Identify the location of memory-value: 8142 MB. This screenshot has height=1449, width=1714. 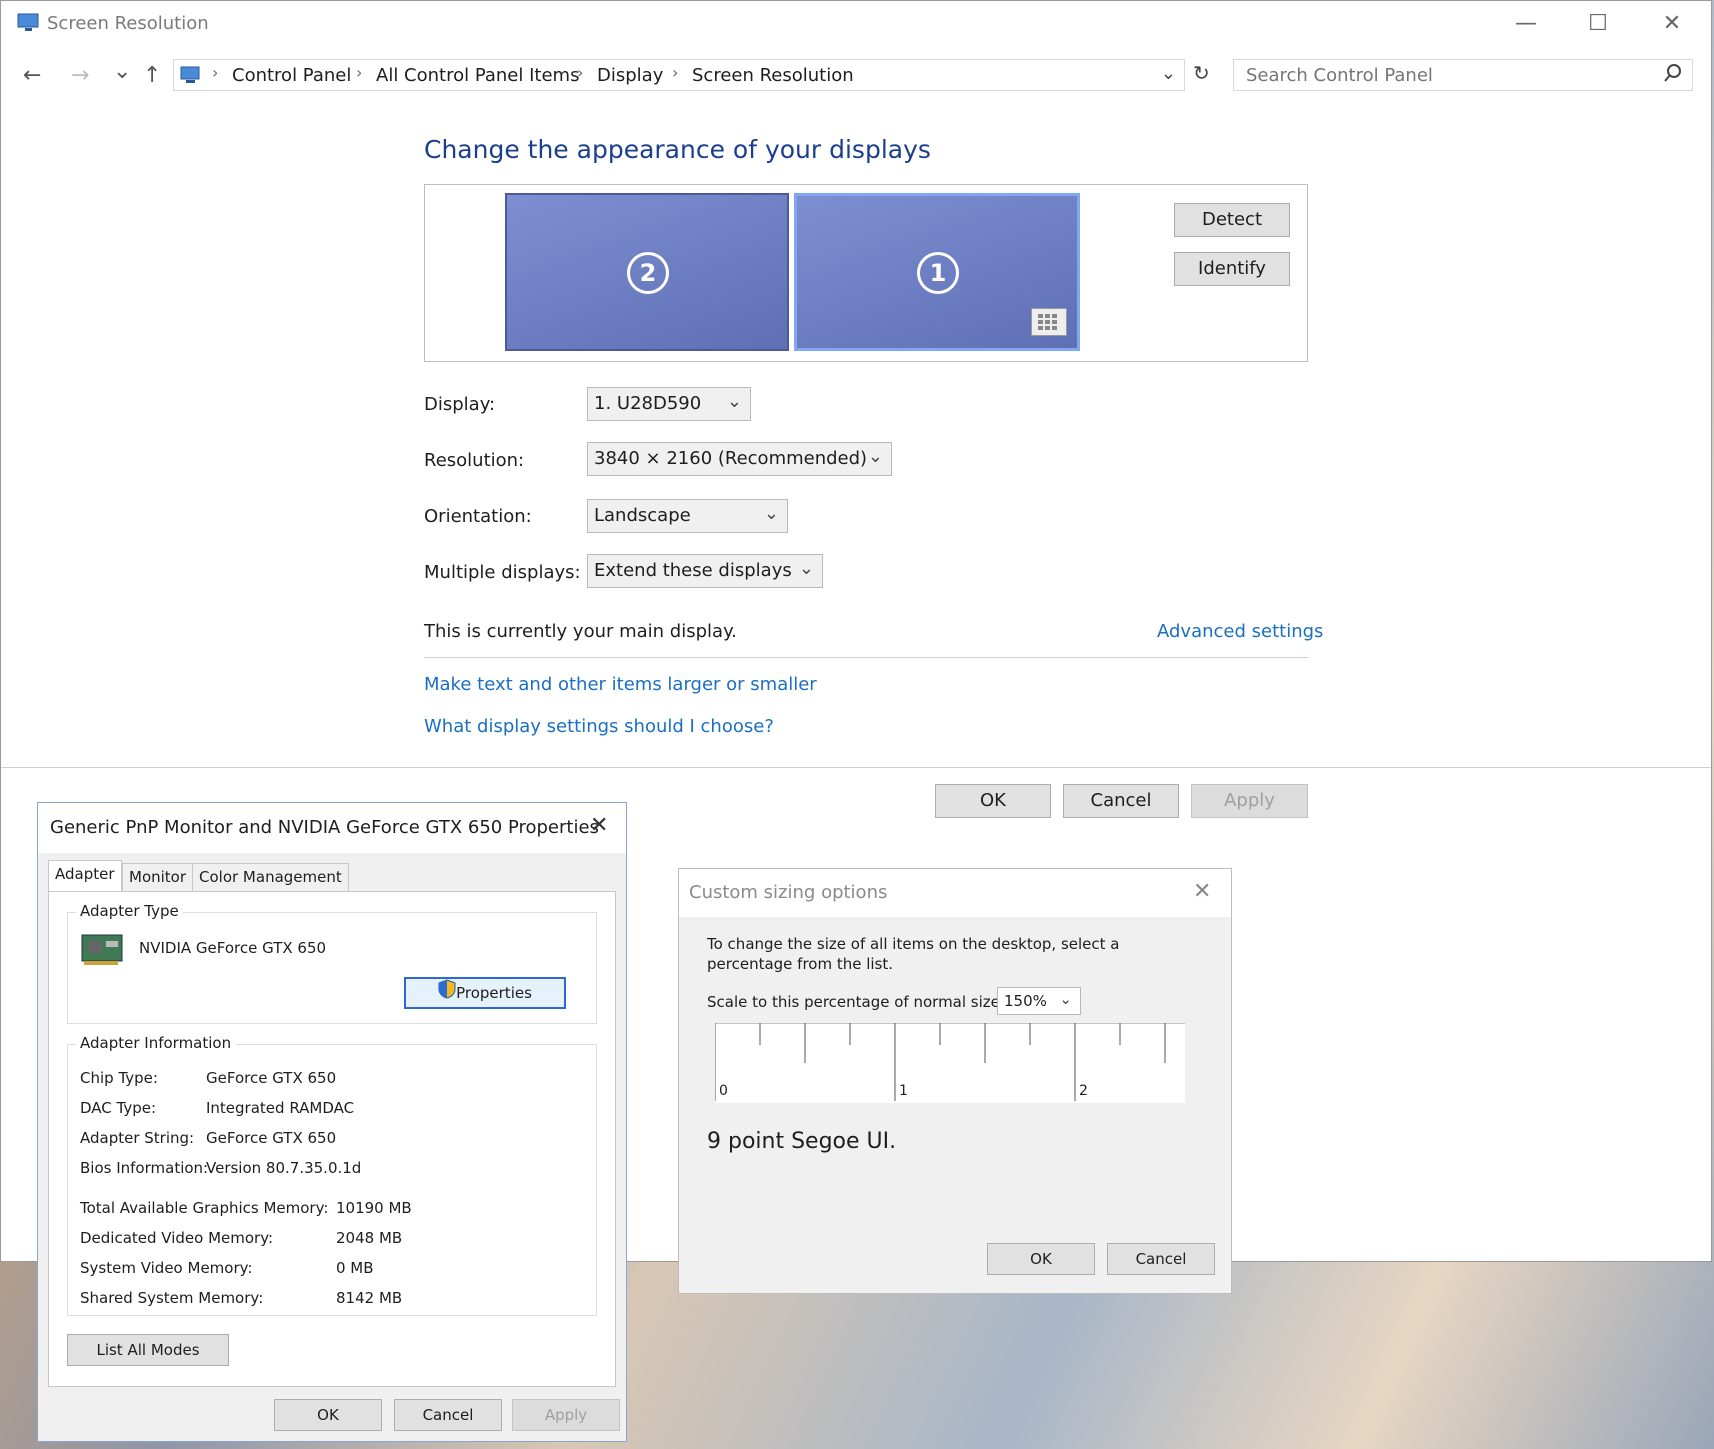
(369, 1298).